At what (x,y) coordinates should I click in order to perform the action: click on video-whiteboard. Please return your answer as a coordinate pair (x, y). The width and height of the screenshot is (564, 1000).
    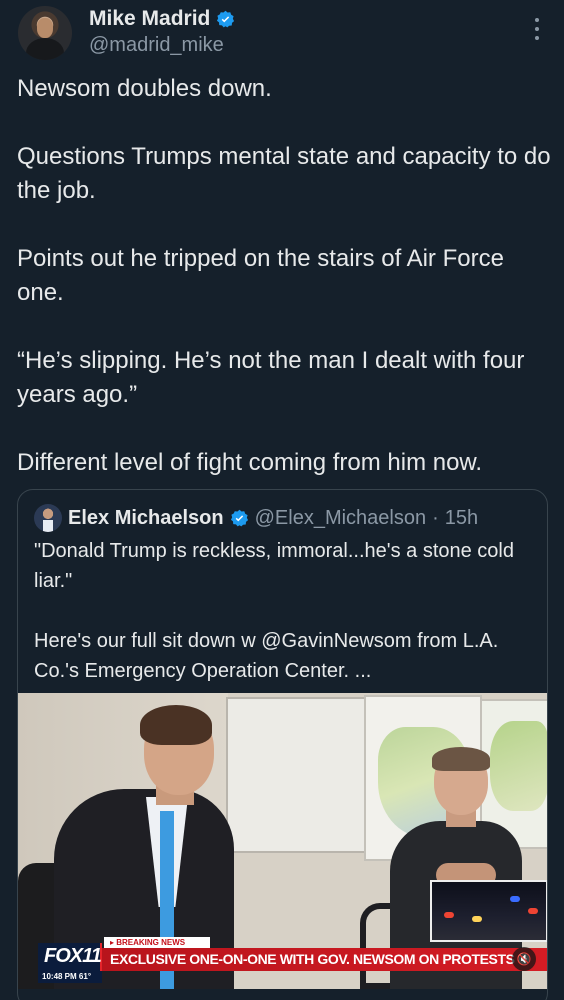
    Looking at the image, I should click on (300, 775).